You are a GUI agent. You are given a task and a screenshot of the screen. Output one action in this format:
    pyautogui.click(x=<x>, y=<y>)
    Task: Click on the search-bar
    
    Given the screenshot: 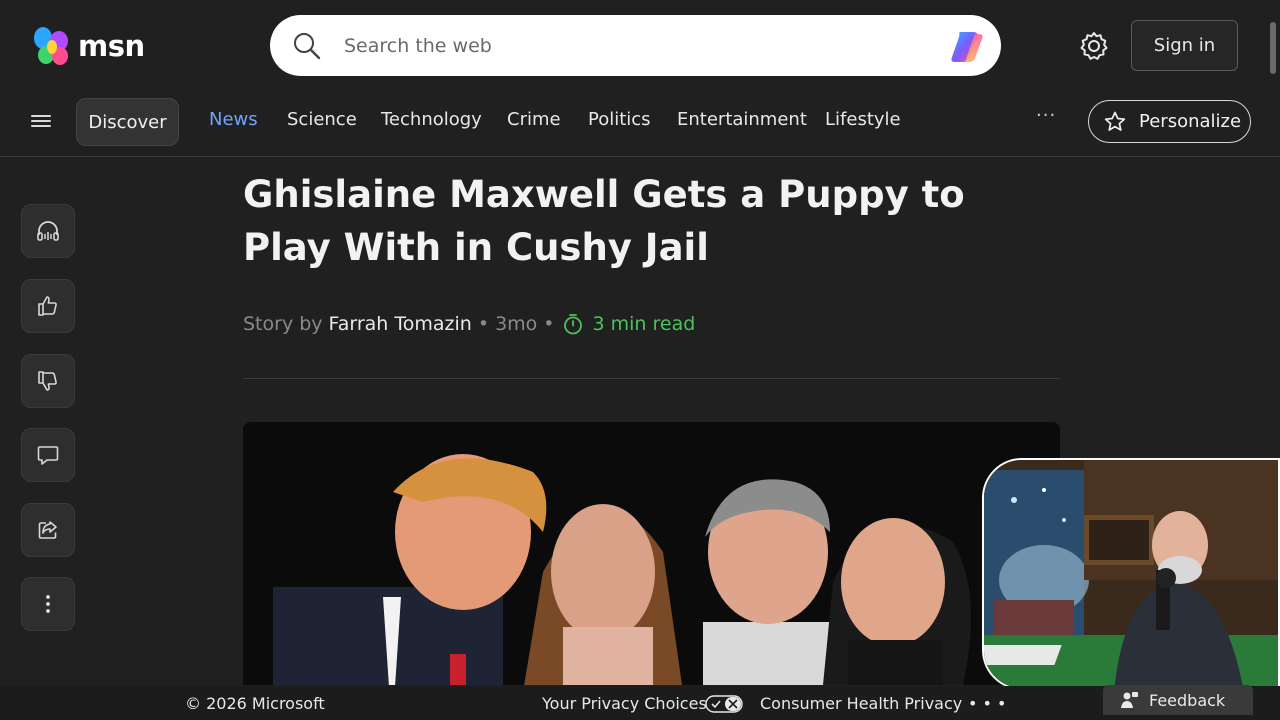 What is the action you would take?
    pyautogui.click(x=635, y=45)
    